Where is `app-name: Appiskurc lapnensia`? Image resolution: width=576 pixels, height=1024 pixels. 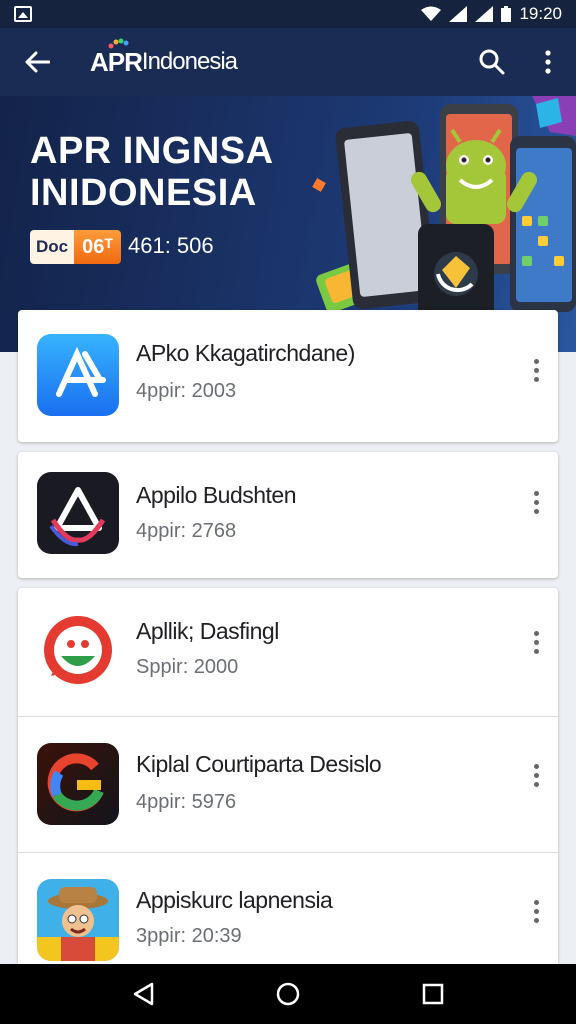
app-name: Appiskurc lapnensia is located at coordinates (234, 900).